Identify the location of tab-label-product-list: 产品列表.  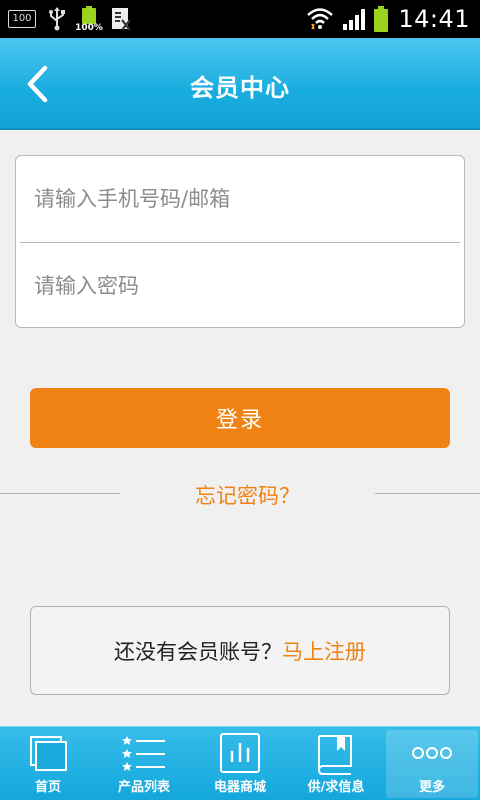
(143, 787).